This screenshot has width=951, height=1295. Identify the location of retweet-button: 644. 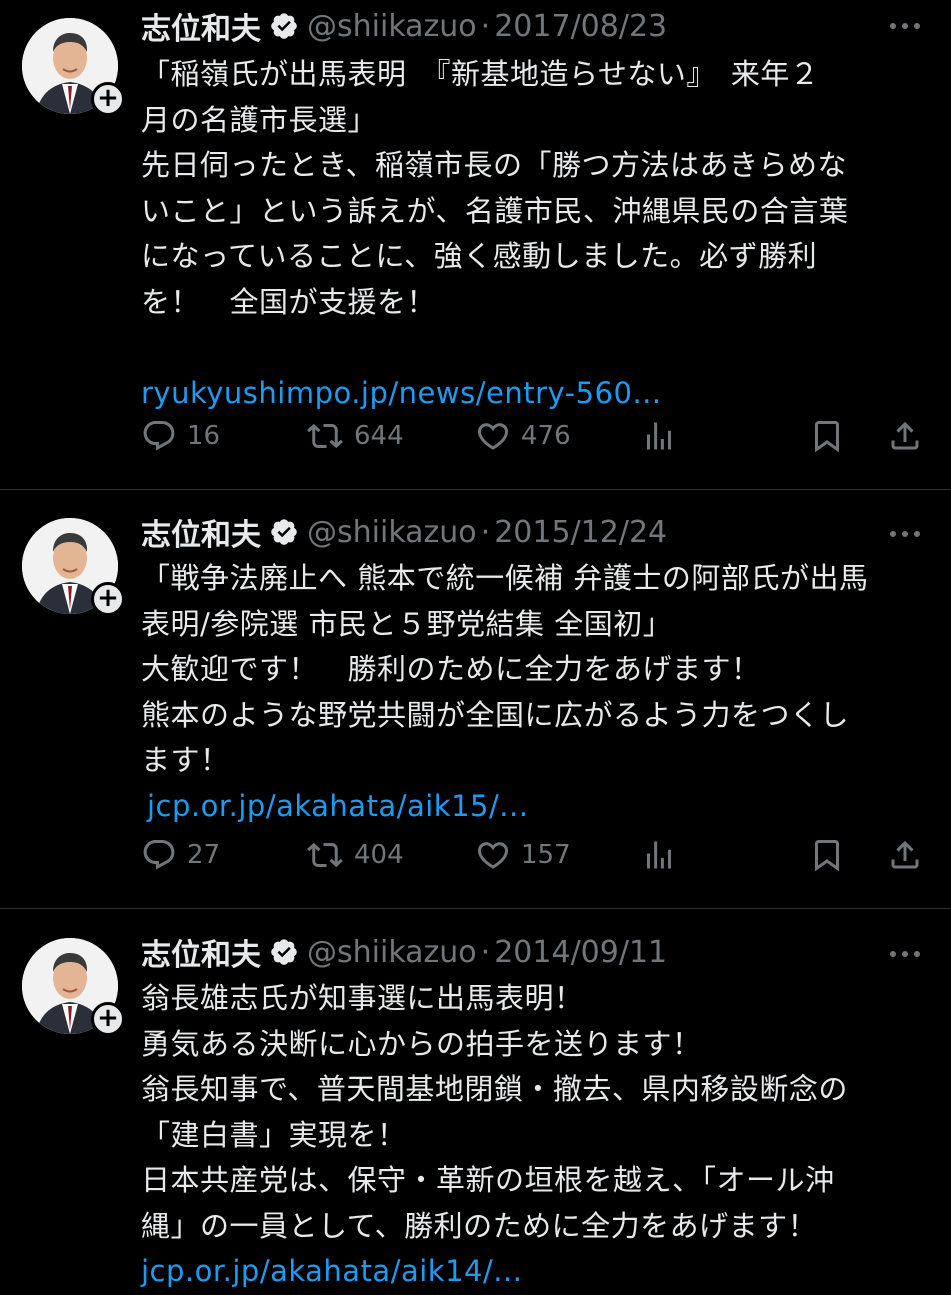
(355, 436).